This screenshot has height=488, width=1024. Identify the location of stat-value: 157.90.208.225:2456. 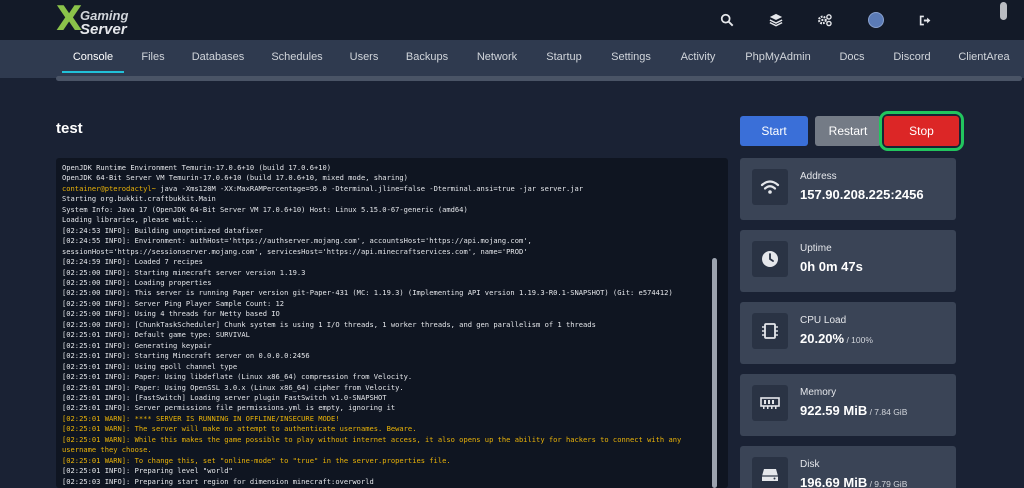
(862, 194).